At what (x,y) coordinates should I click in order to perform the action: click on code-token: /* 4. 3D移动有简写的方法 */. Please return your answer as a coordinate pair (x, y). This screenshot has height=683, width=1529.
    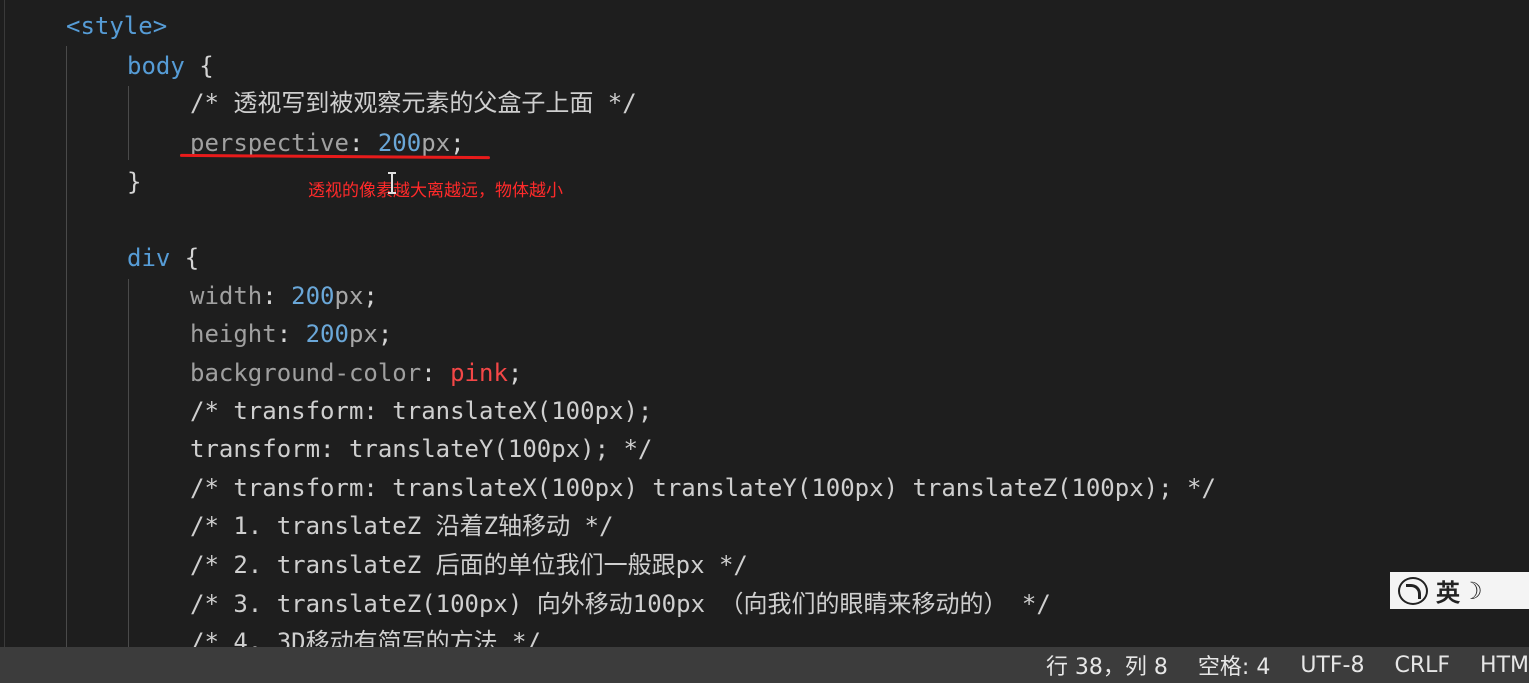
    Looking at the image, I should click on (365, 637).